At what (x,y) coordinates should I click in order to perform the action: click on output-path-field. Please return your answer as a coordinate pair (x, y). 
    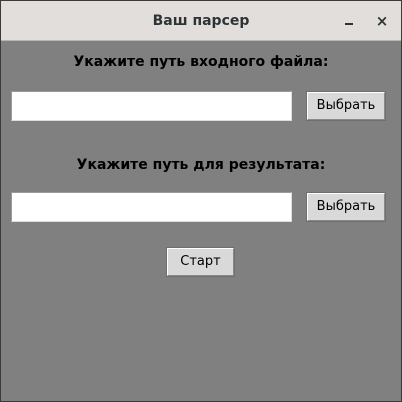
    Looking at the image, I should click on (151, 207).